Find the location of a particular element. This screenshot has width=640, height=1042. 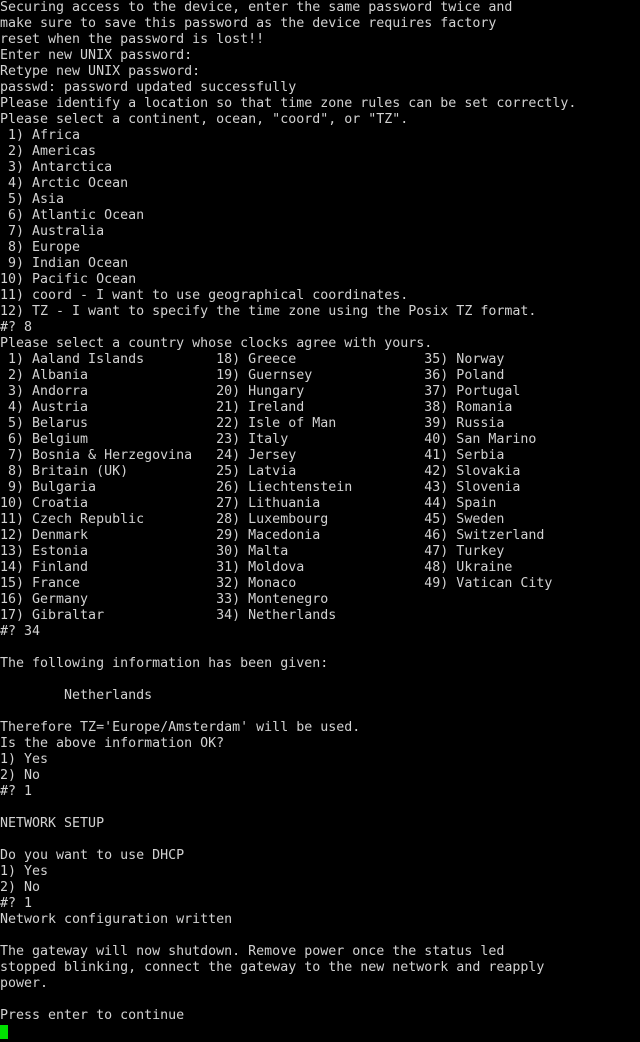

terminal-line: 7) Australia is located at coordinates (52, 231).